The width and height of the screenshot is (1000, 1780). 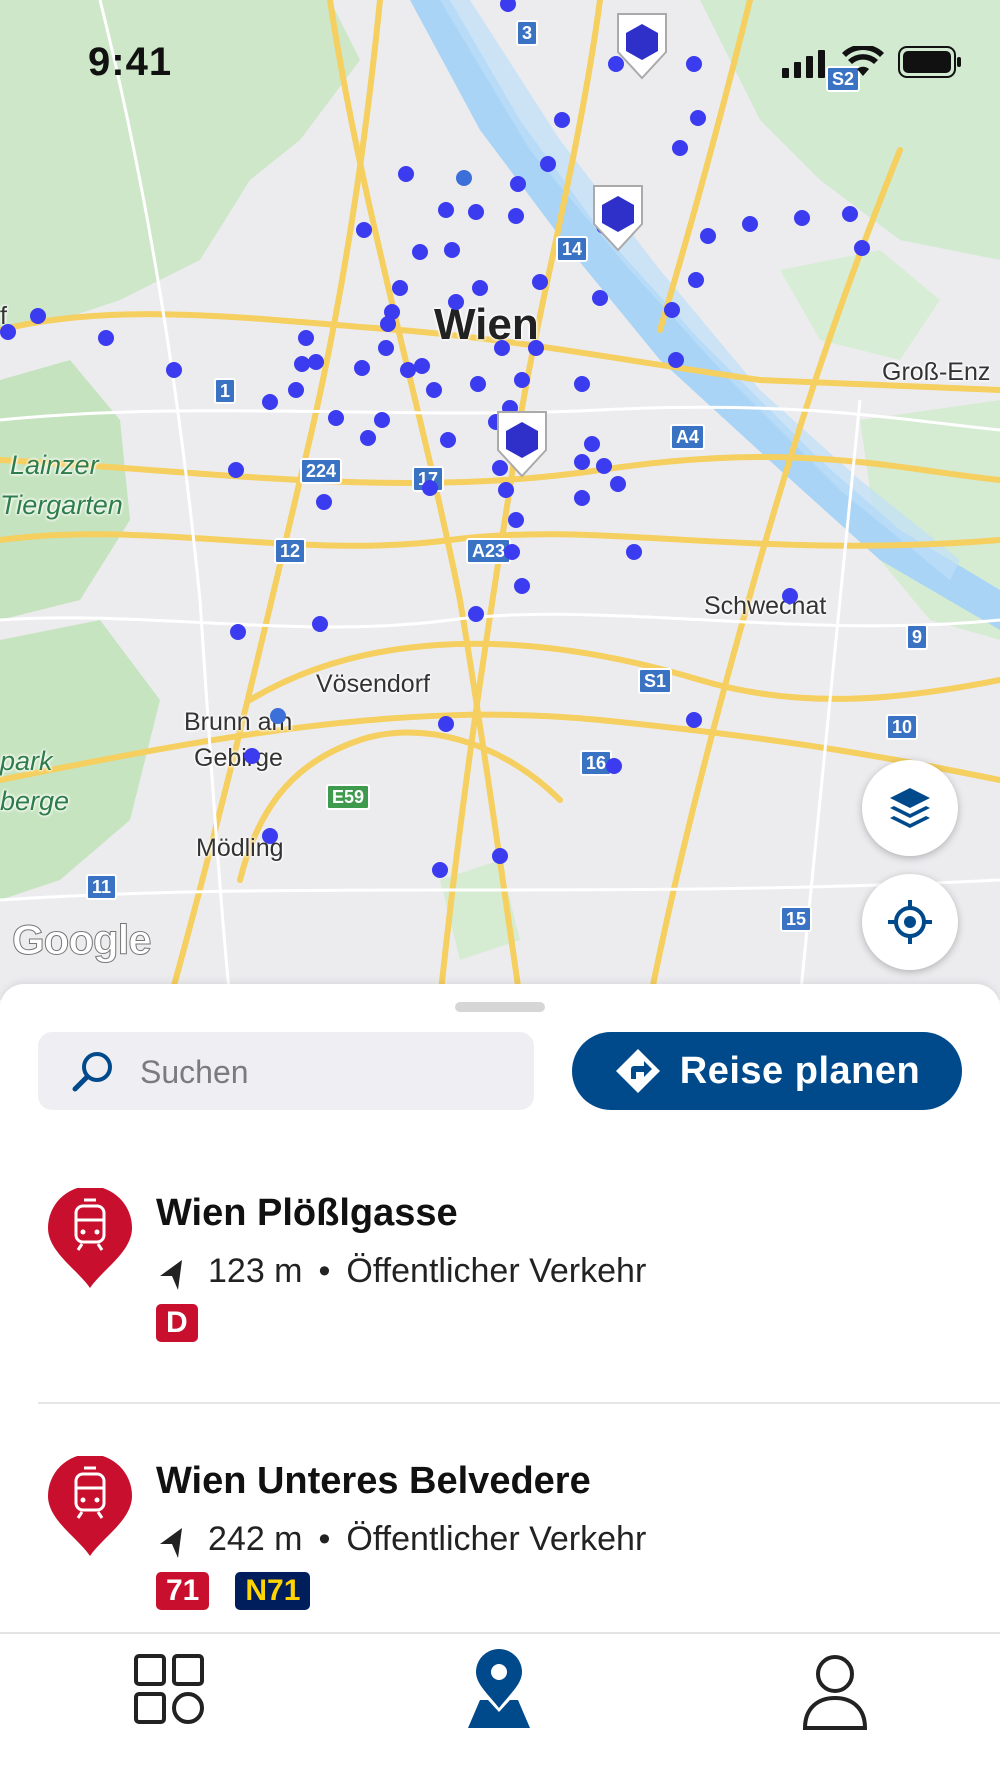 What do you see at coordinates (183, 1591) in the screenshot?
I see `line-badge: 71` at bounding box center [183, 1591].